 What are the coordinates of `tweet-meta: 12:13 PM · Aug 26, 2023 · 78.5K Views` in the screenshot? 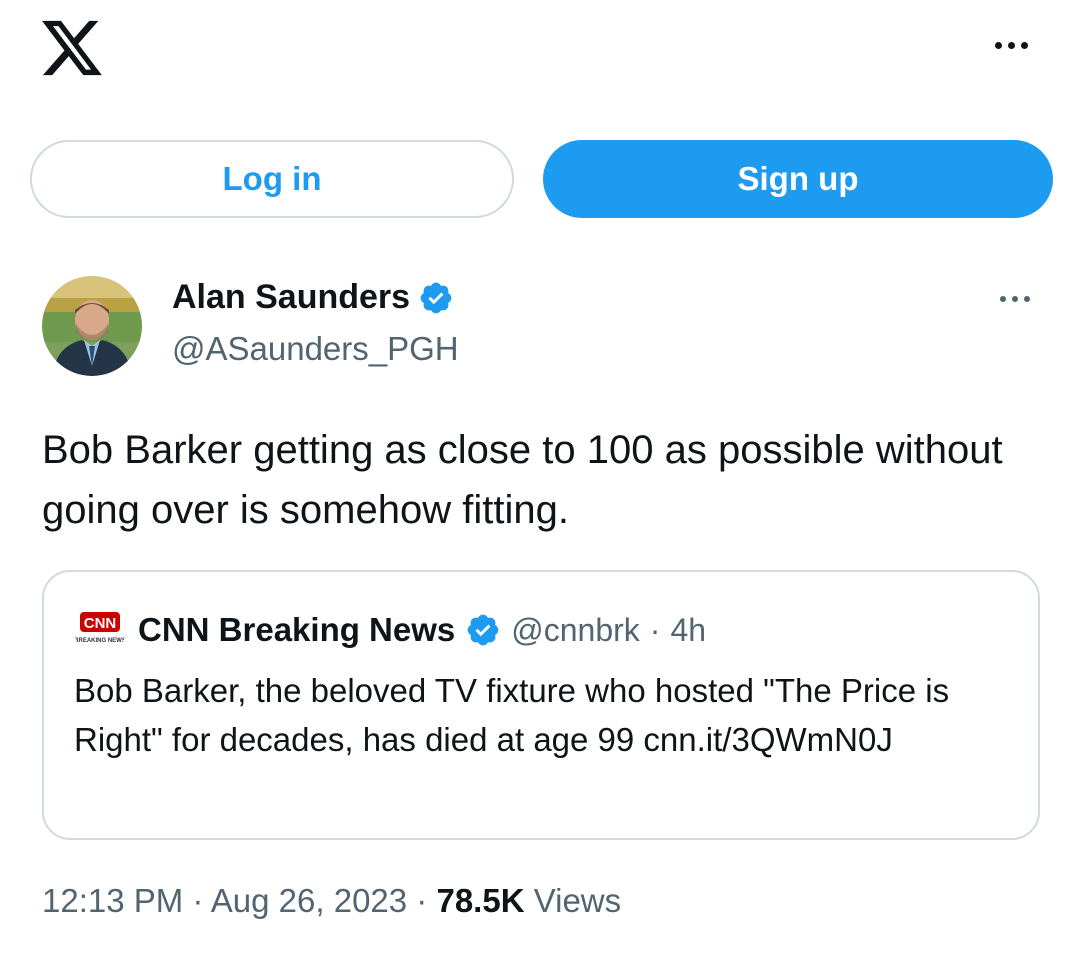 It's located at (331, 901).